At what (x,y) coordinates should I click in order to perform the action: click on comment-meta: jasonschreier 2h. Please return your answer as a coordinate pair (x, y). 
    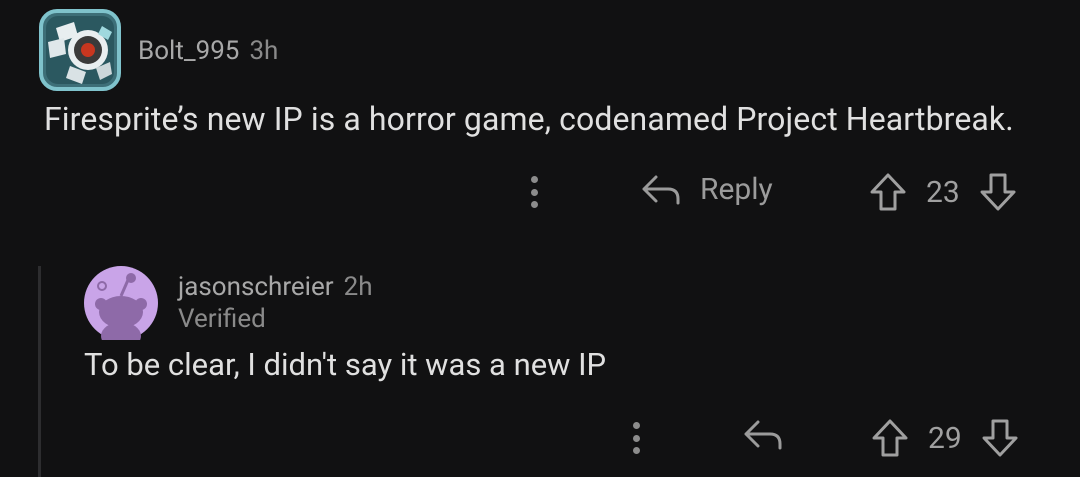
    Looking at the image, I should click on (275, 287).